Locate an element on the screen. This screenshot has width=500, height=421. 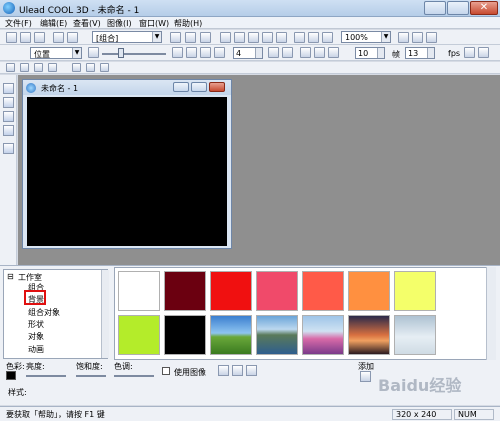
loop-icon is located at coordinates (287, 52).